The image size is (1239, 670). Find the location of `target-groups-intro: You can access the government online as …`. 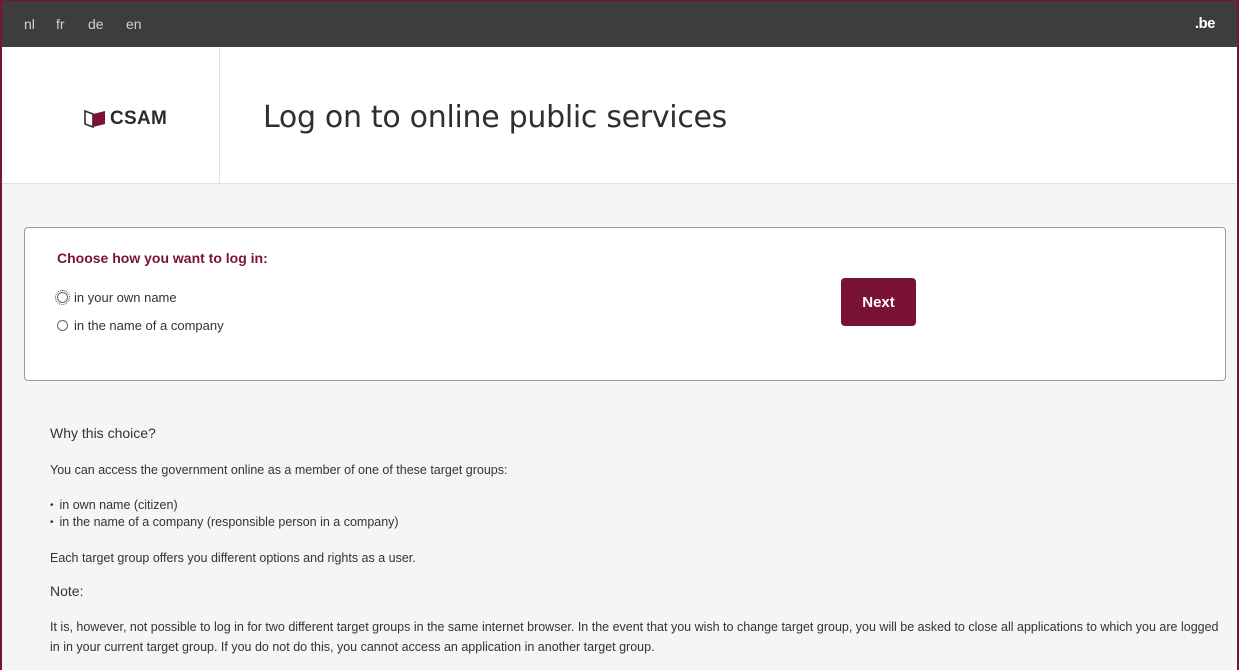

target-groups-intro: You can access the government online as … is located at coordinates (279, 470).